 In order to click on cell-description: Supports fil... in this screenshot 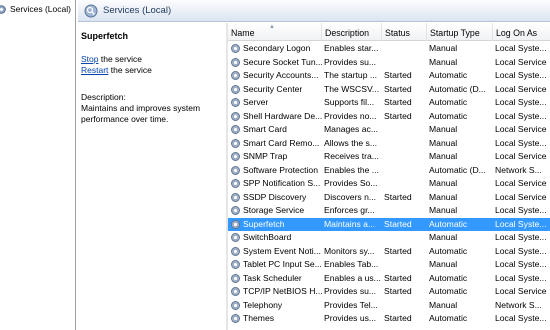, I will do `click(349, 102)`.